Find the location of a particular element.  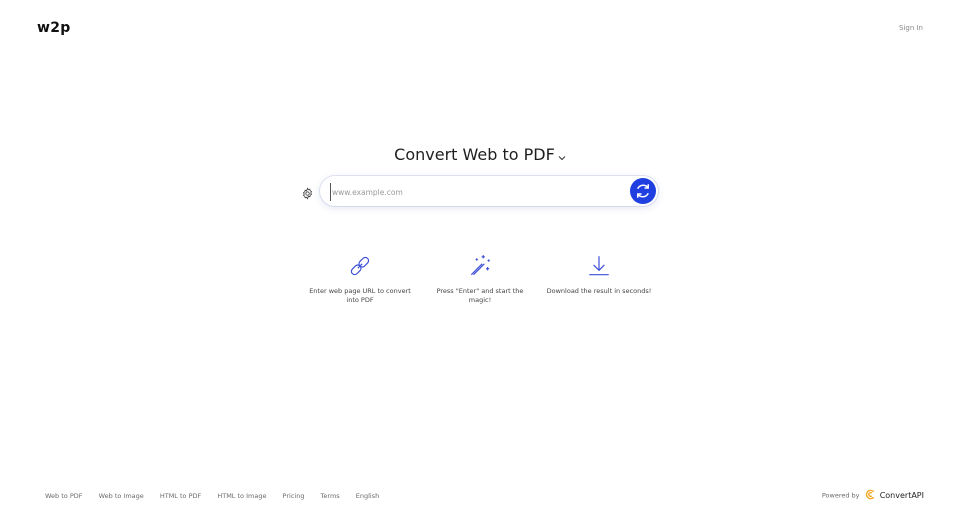

step-press-enter: Press "Enter" and start the magic! is located at coordinates (480, 279).